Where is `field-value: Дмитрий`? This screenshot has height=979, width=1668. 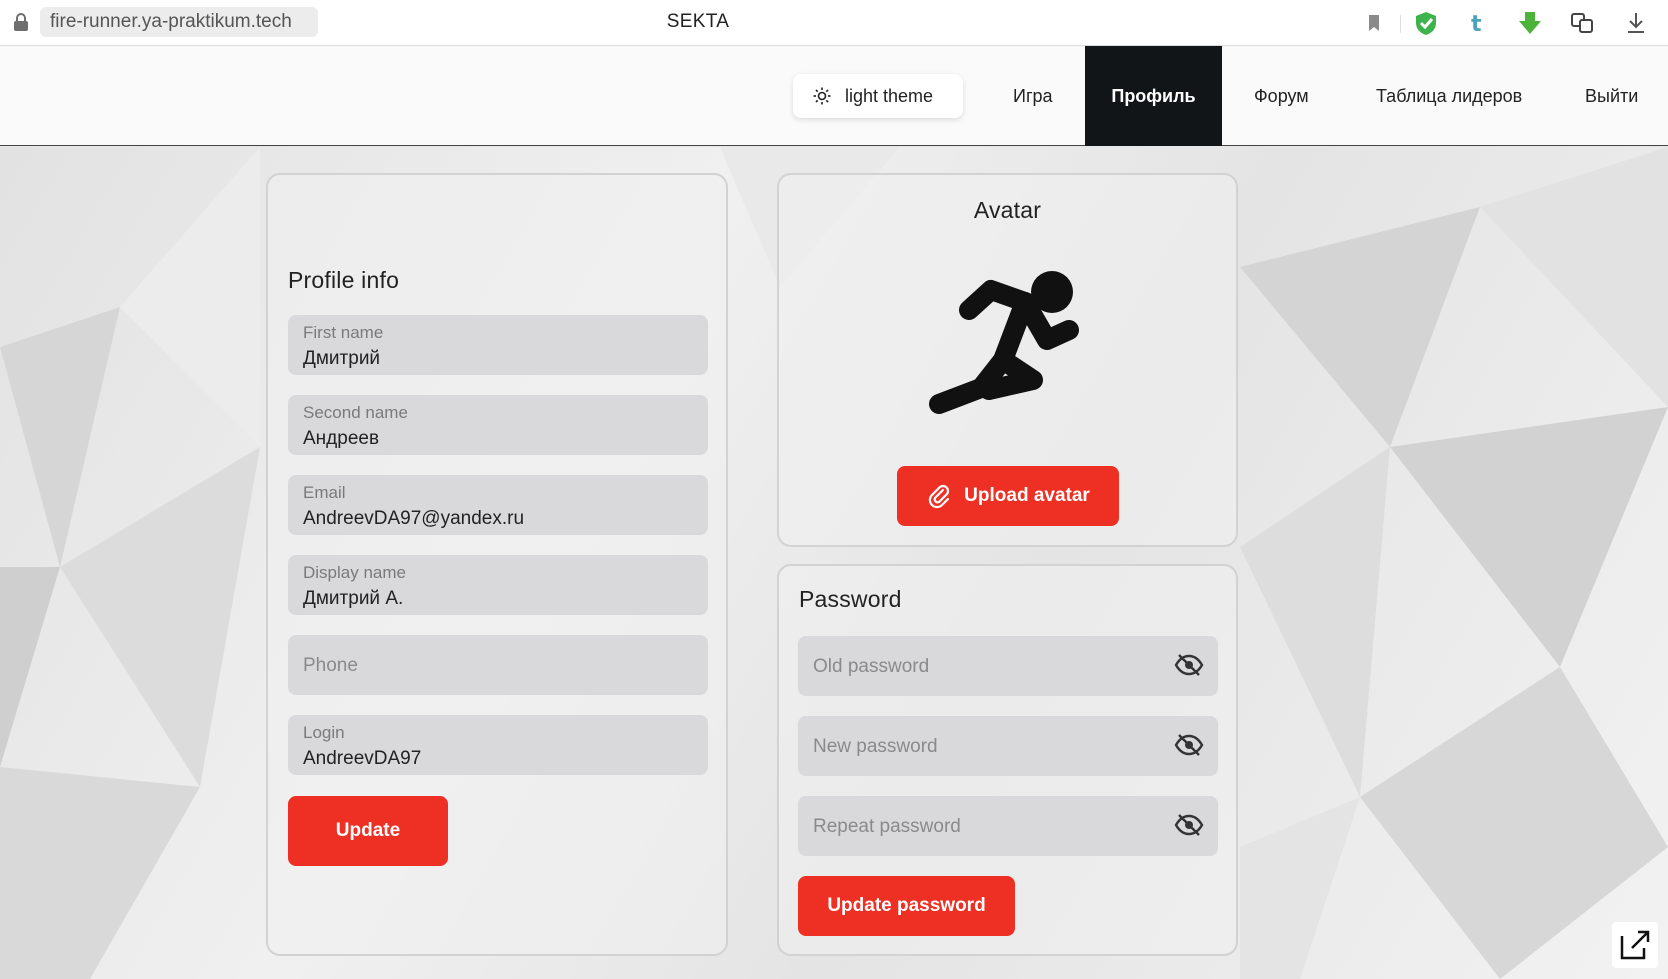
field-value: Дмитрий is located at coordinates (342, 358).